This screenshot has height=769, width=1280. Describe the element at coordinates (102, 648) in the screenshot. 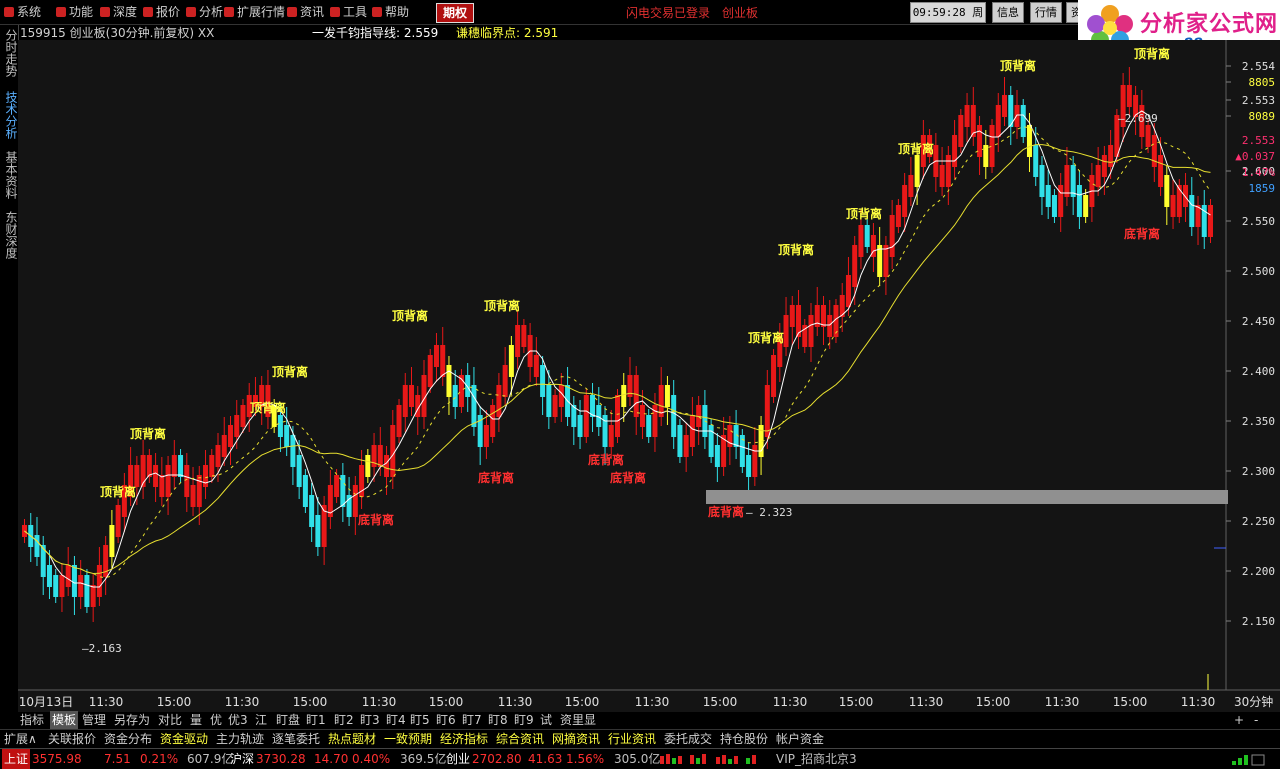

I see `low-value-label: —2.163` at that location.